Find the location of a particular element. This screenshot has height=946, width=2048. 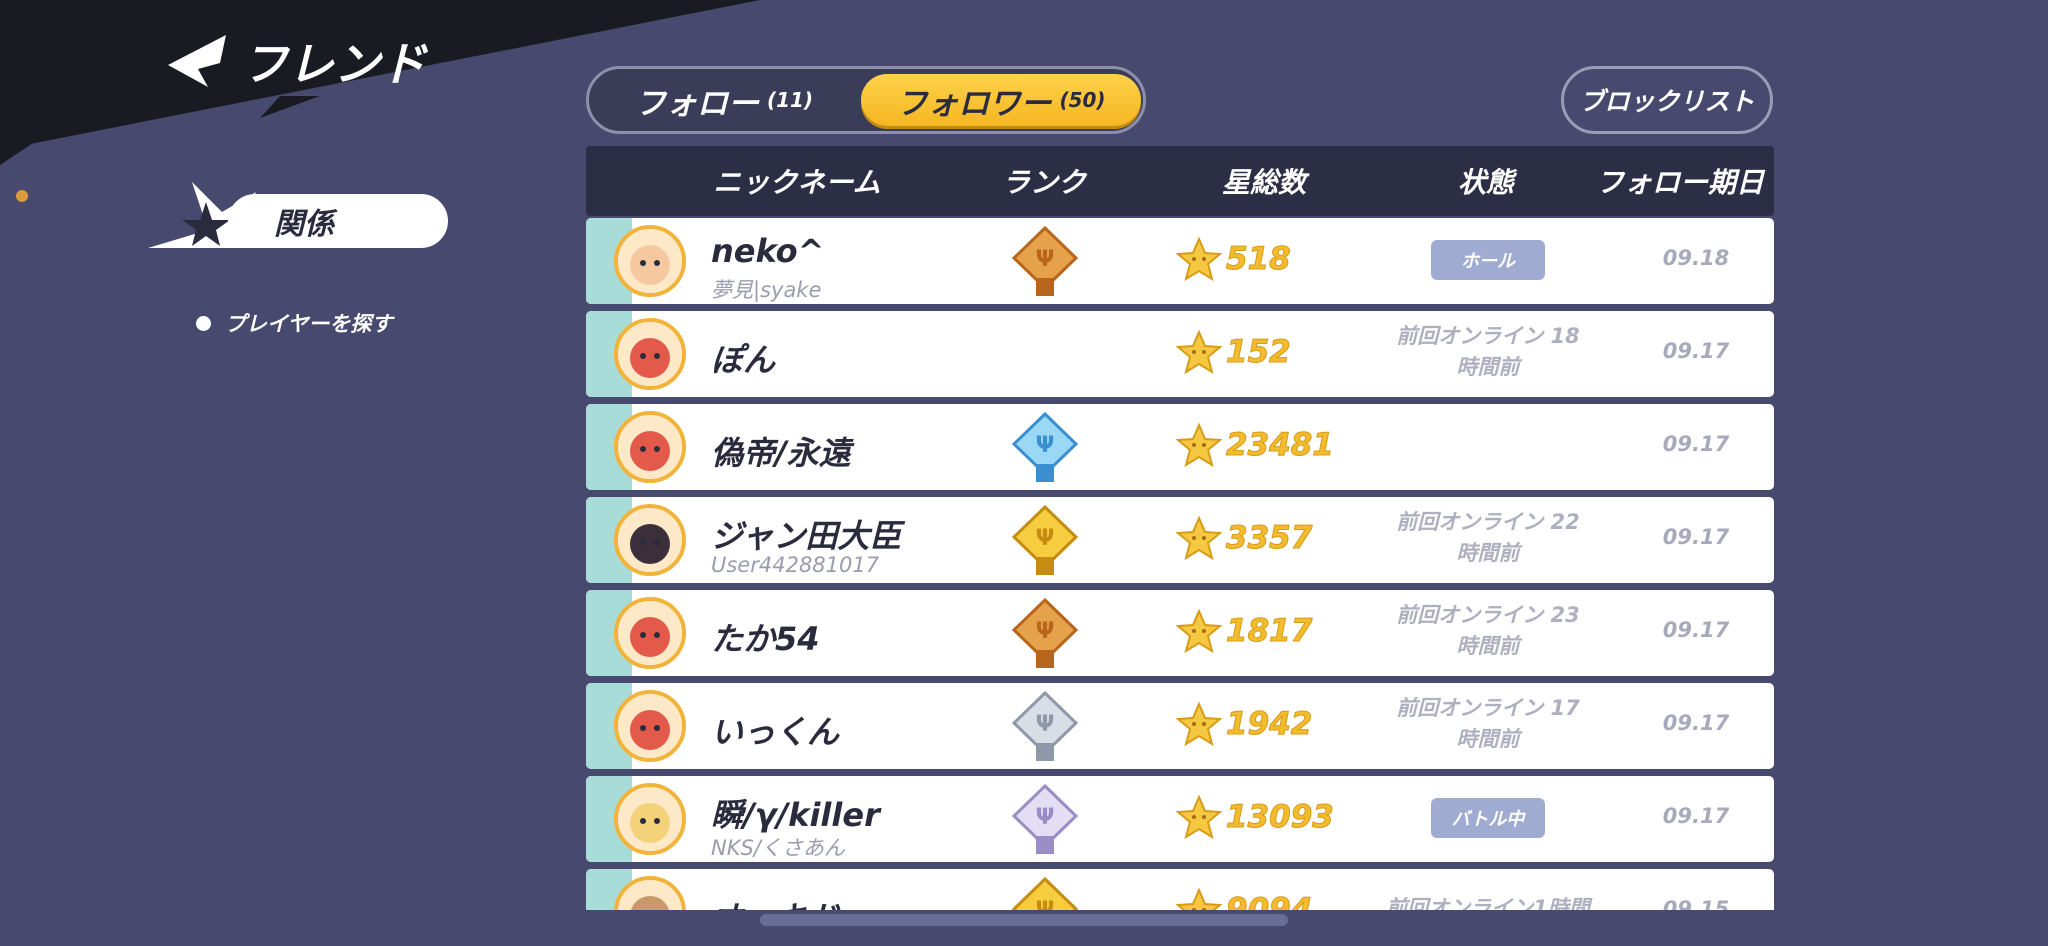

status-text: 前回オンライン 22 時間前 is located at coordinates (1488, 537).